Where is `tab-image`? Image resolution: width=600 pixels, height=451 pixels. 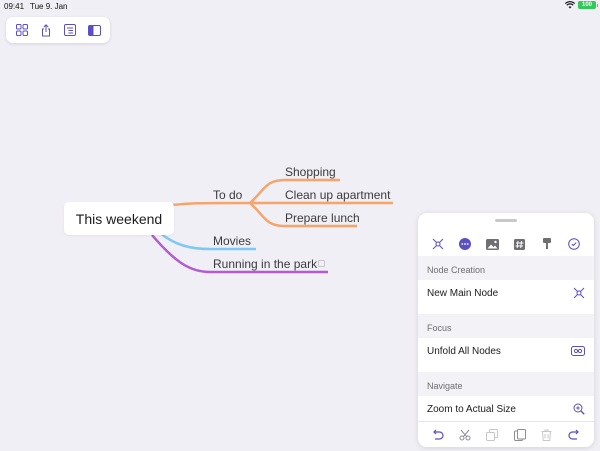
tab-image is located at coordinates (492, 244).